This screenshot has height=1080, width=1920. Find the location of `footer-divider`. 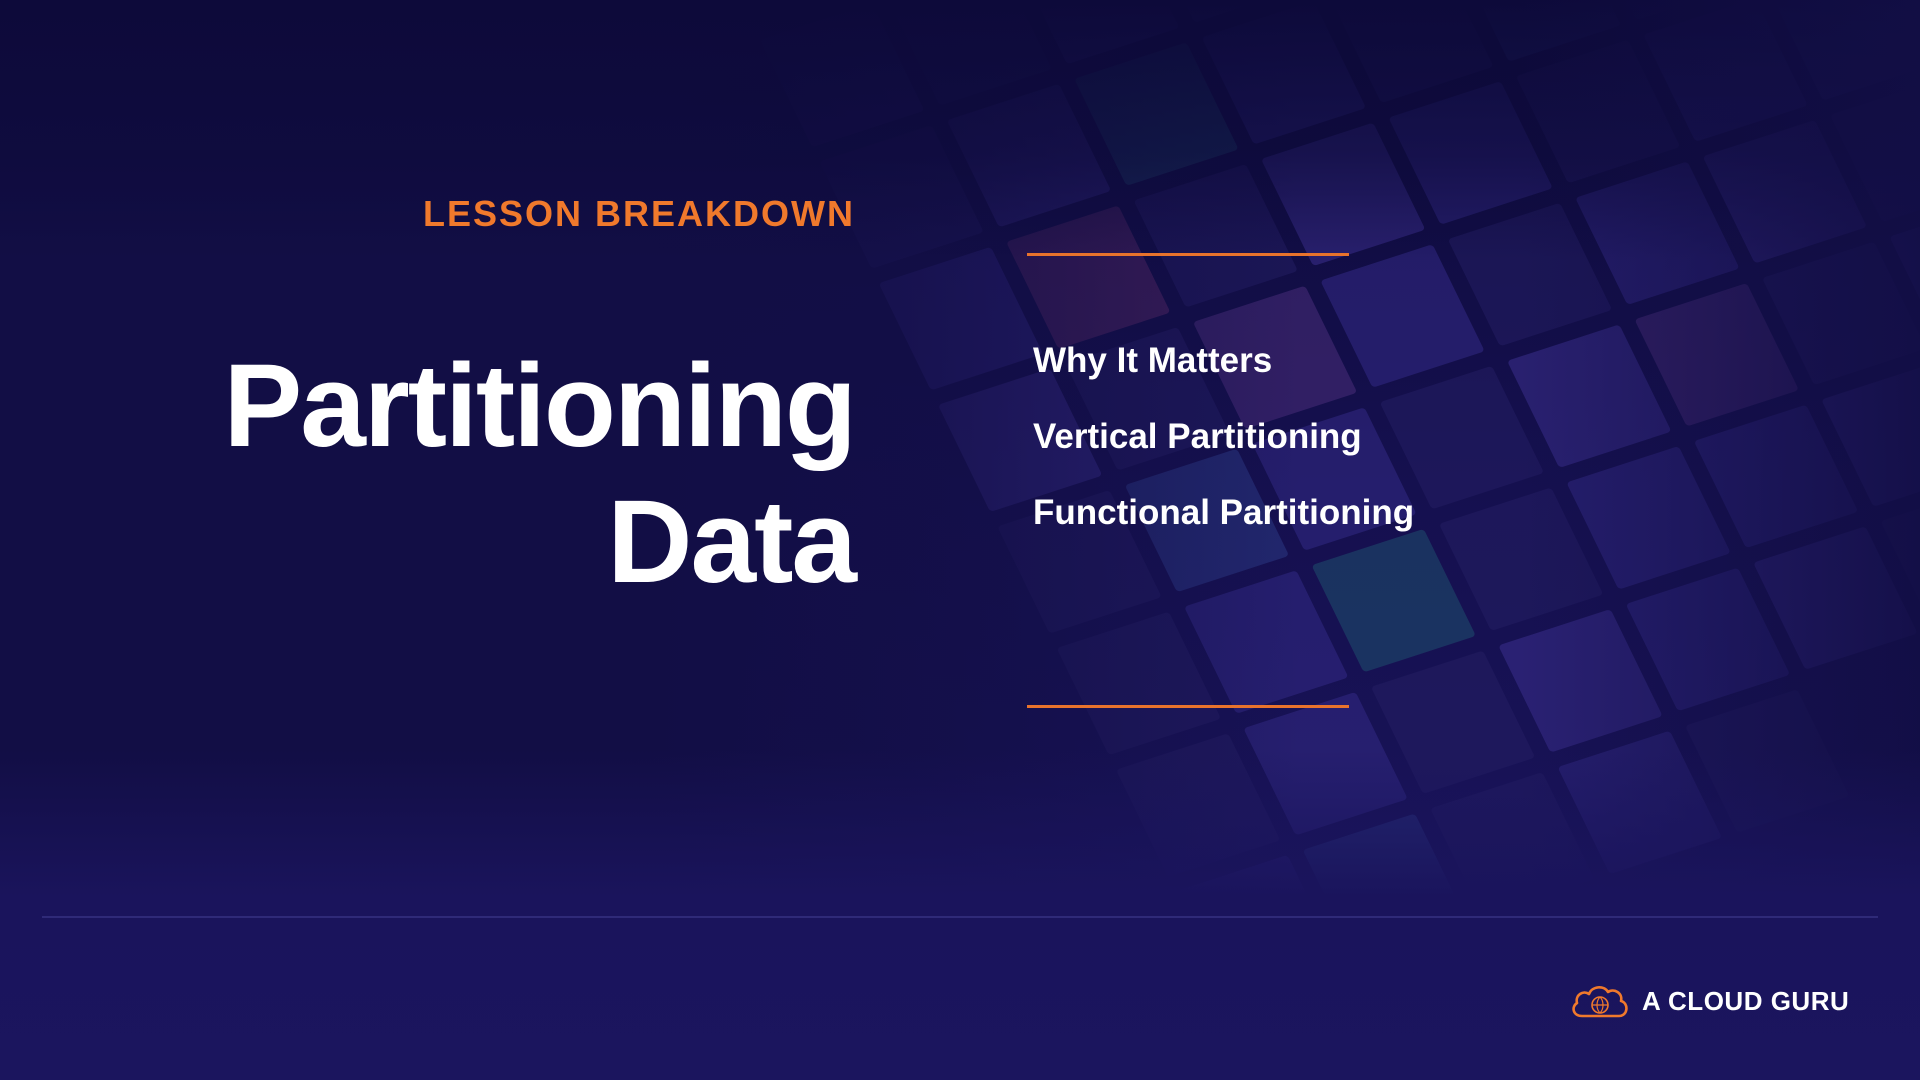

footer-divider is located at coordinates (960, 917).